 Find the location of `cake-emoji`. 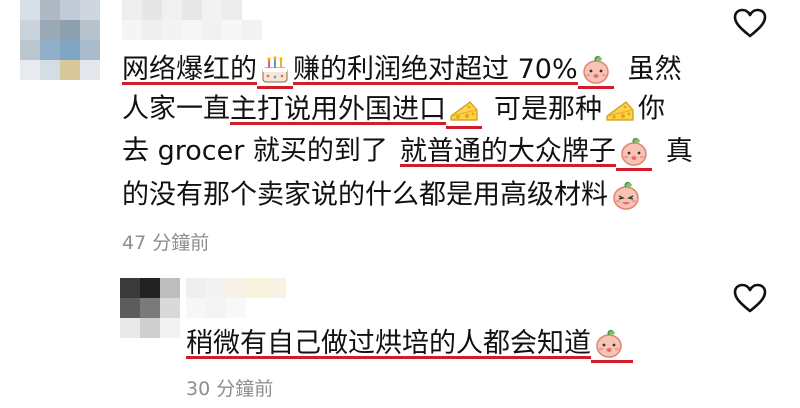

cake-emoji is located at coordinates (275, 70).